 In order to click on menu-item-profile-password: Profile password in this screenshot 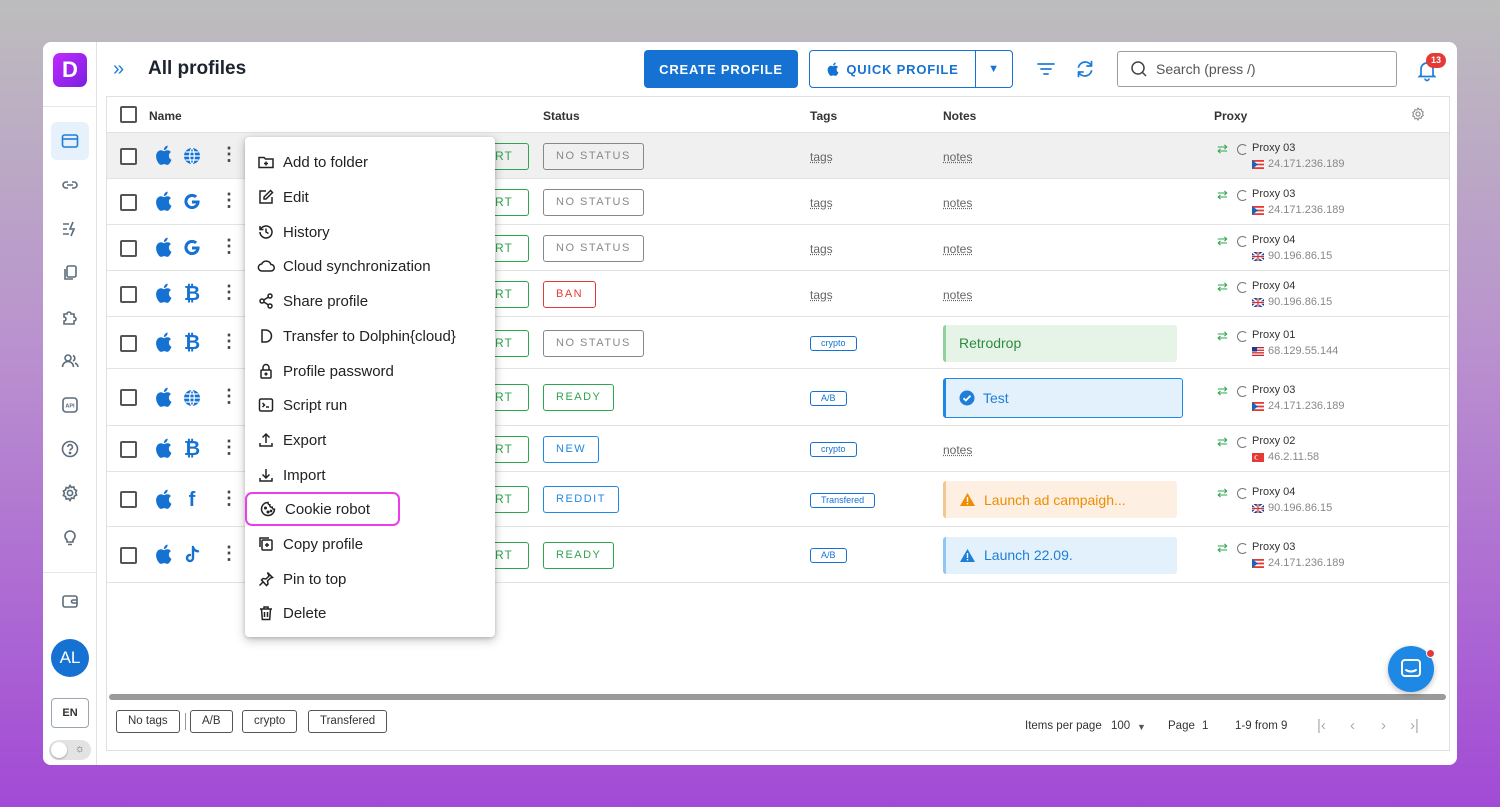, I will do `click(370, 371)`.